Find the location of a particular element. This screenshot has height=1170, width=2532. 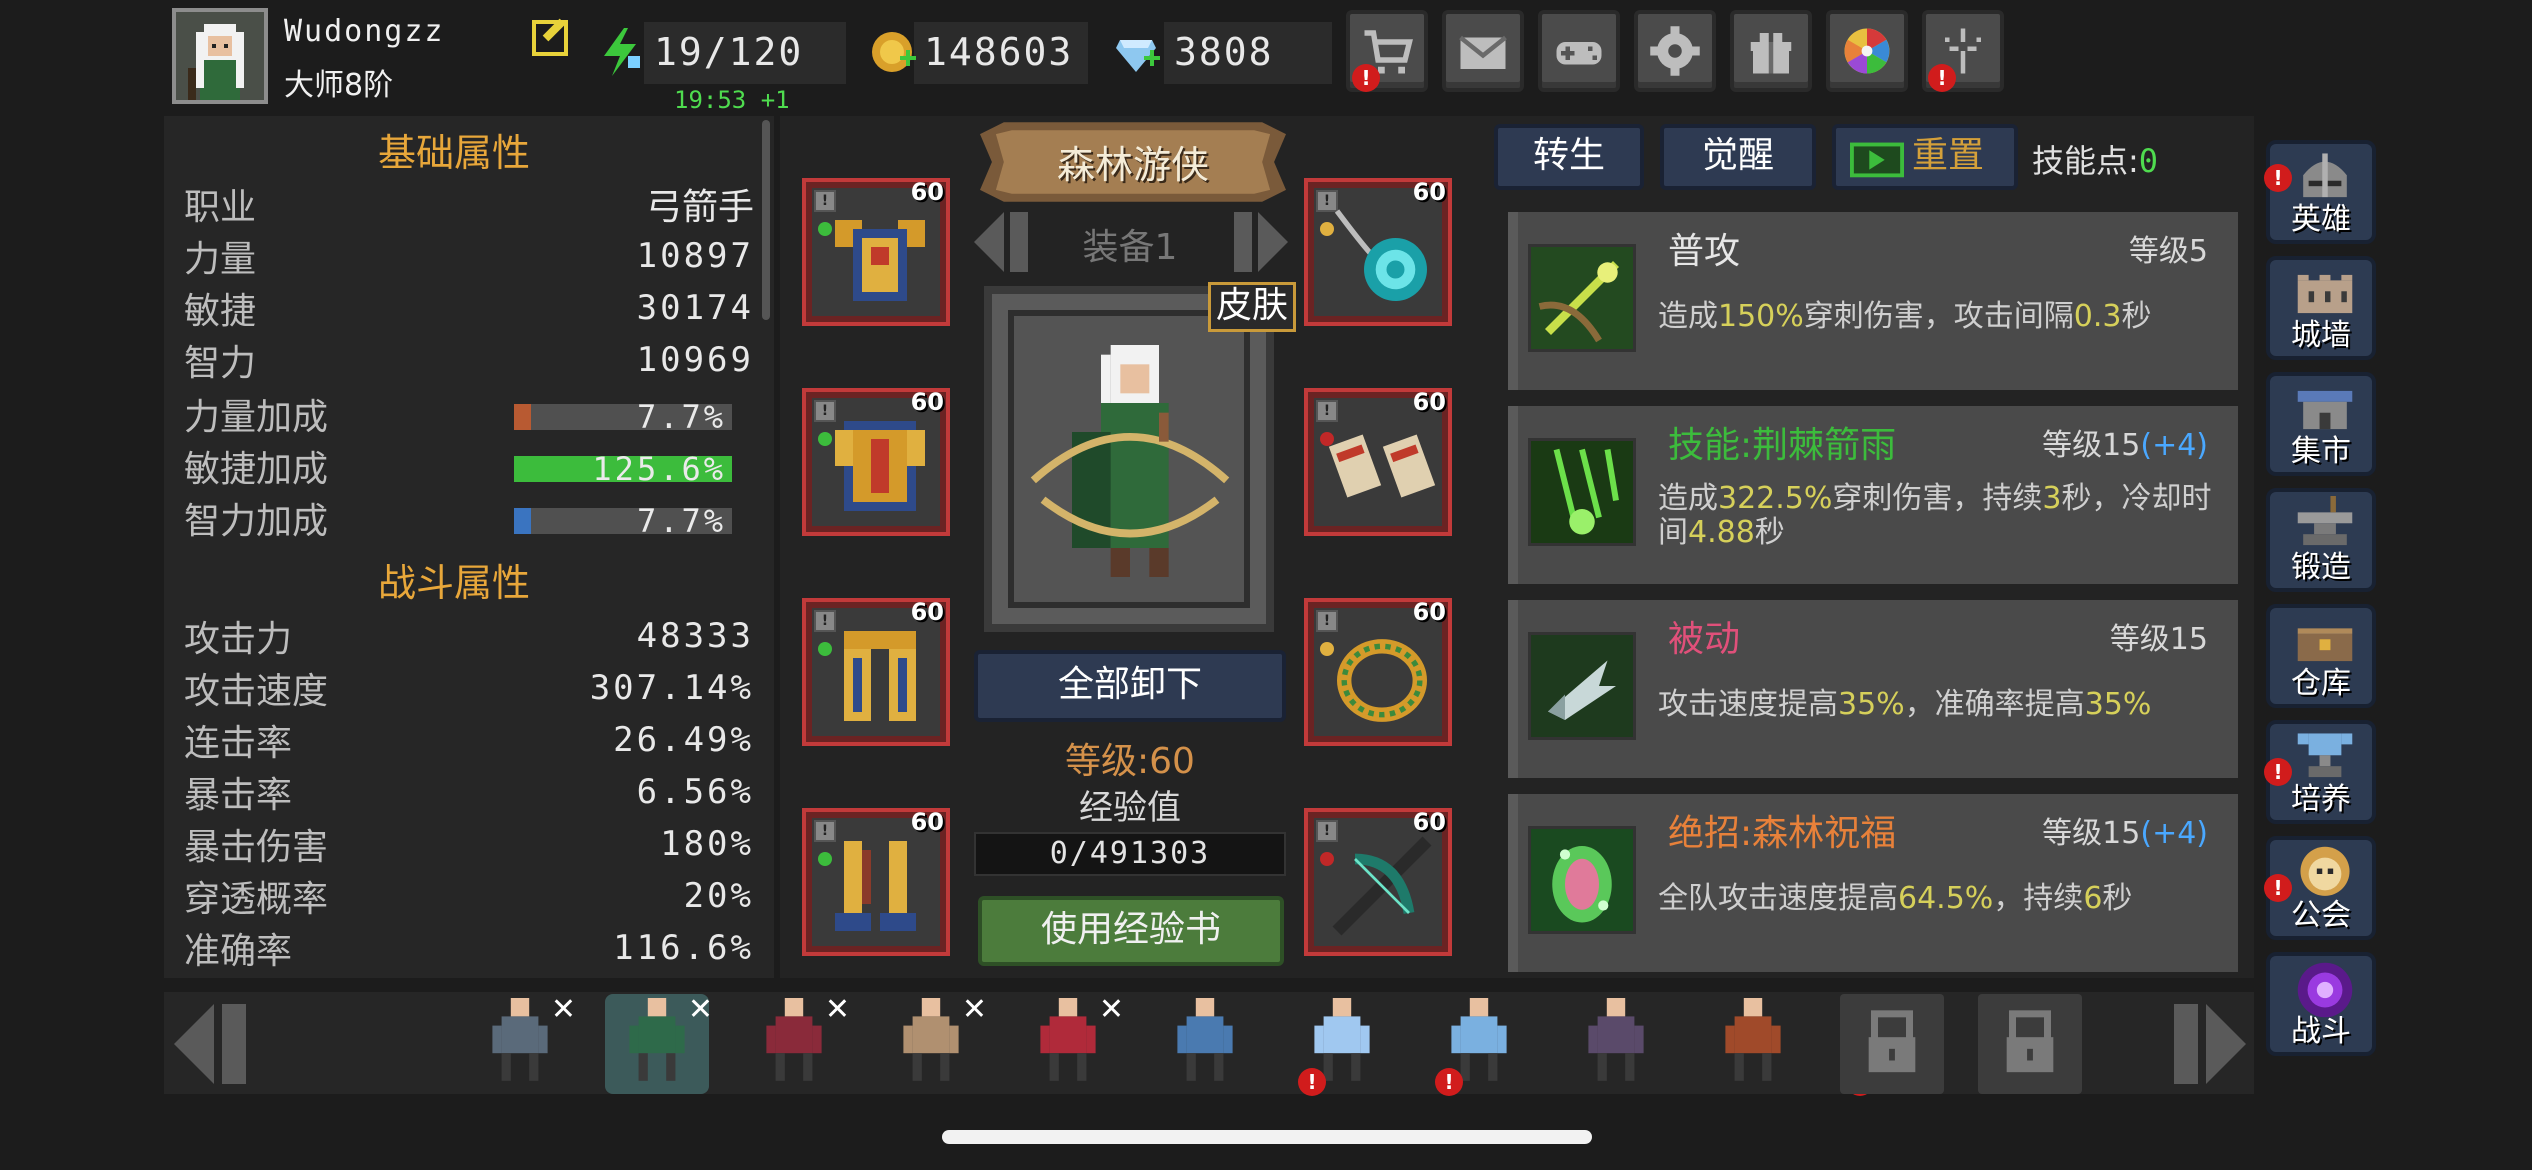

roster-hero-frost-spirit: ! is located at coordinates (1479, 1045).